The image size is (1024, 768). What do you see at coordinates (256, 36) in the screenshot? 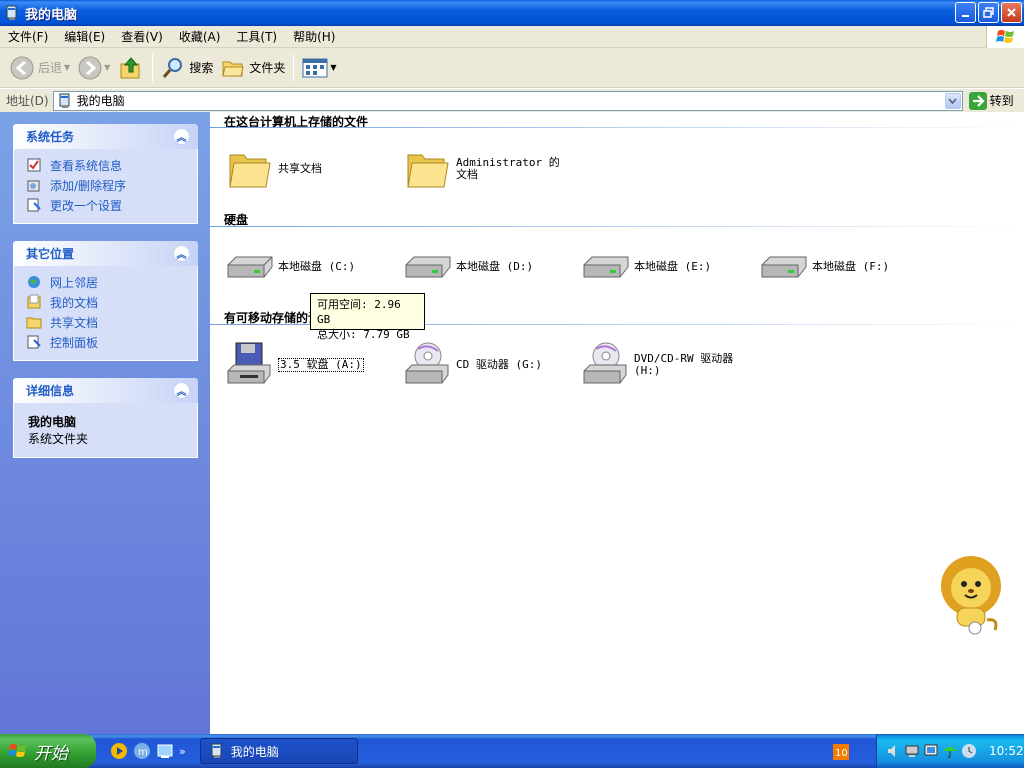
I see `menu-tools: 工具(T)` at bounding box center [256, 36].